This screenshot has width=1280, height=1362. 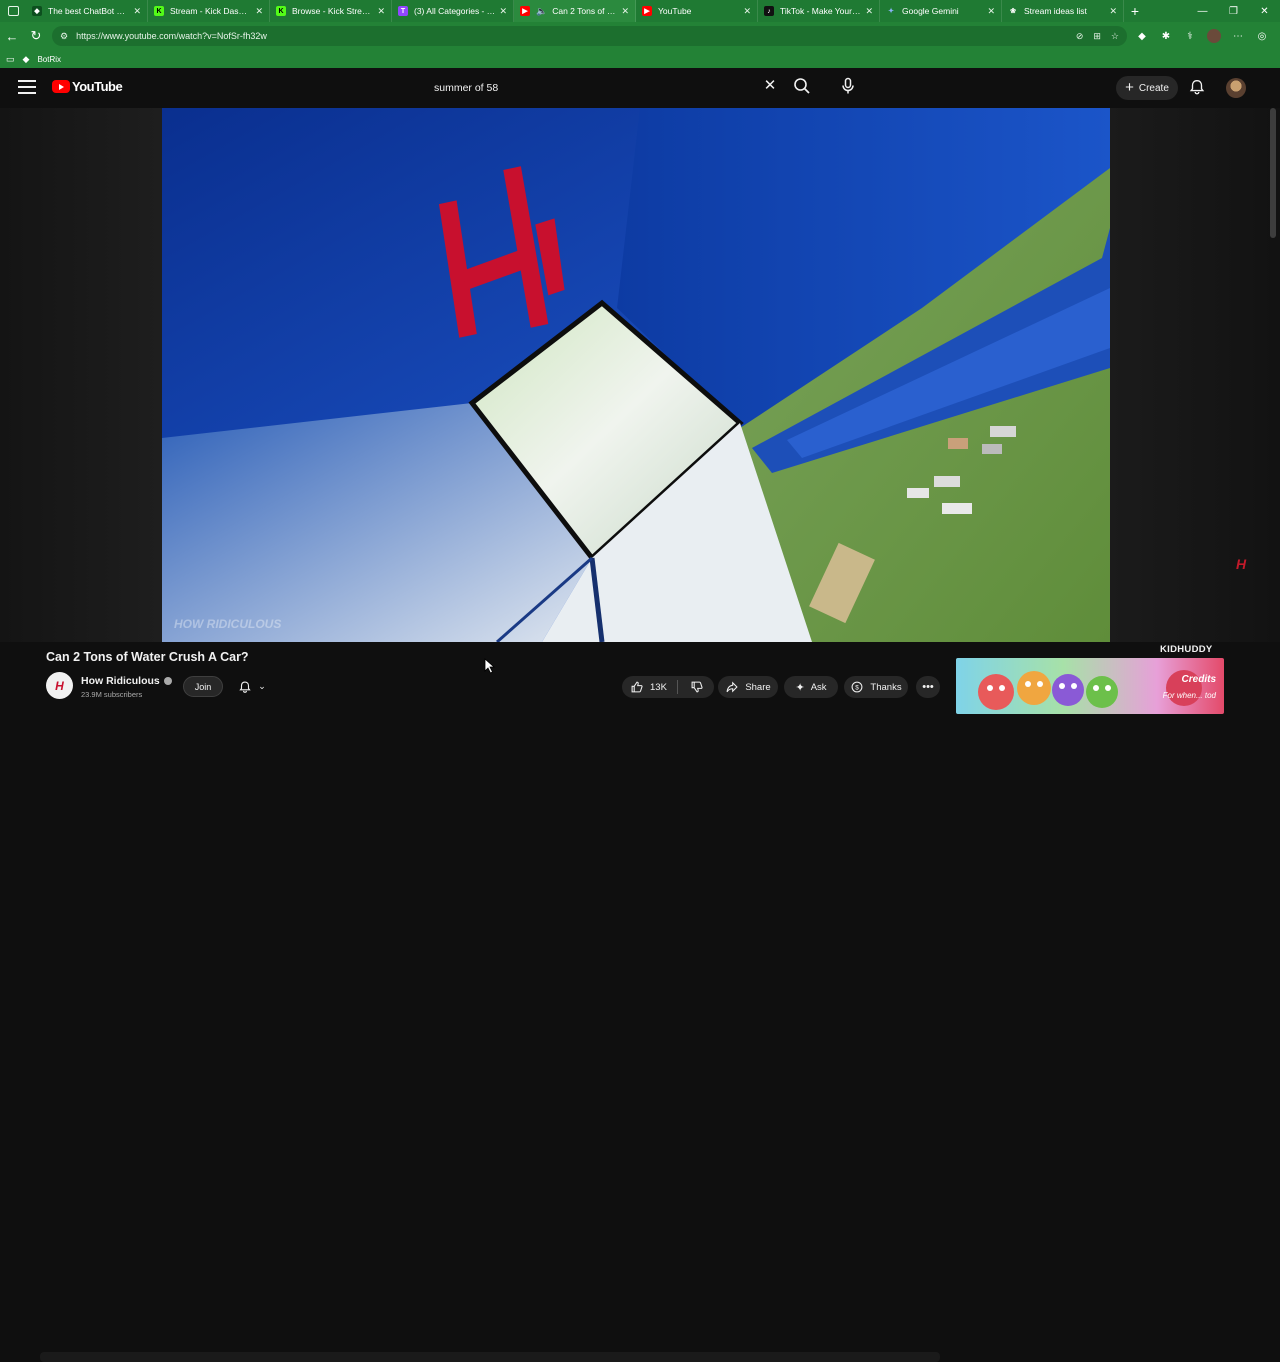 What do you see at coordinates (575, 11) in the screenshot?
I see `browser-tab-active: ▶ 🔈 Can 2 Tons of Wat ✕` at bounding box center [575, 11].